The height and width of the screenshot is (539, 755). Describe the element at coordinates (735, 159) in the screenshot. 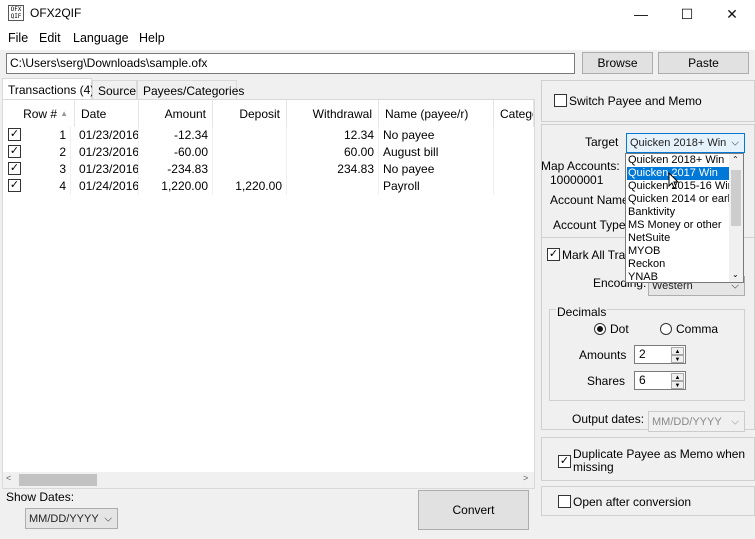

I see `scroll-up-icon: ⌃` at that location.